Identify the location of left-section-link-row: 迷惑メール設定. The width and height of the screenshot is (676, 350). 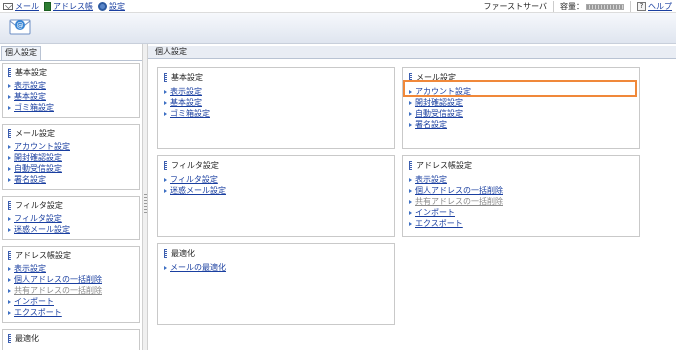
(72, 229).